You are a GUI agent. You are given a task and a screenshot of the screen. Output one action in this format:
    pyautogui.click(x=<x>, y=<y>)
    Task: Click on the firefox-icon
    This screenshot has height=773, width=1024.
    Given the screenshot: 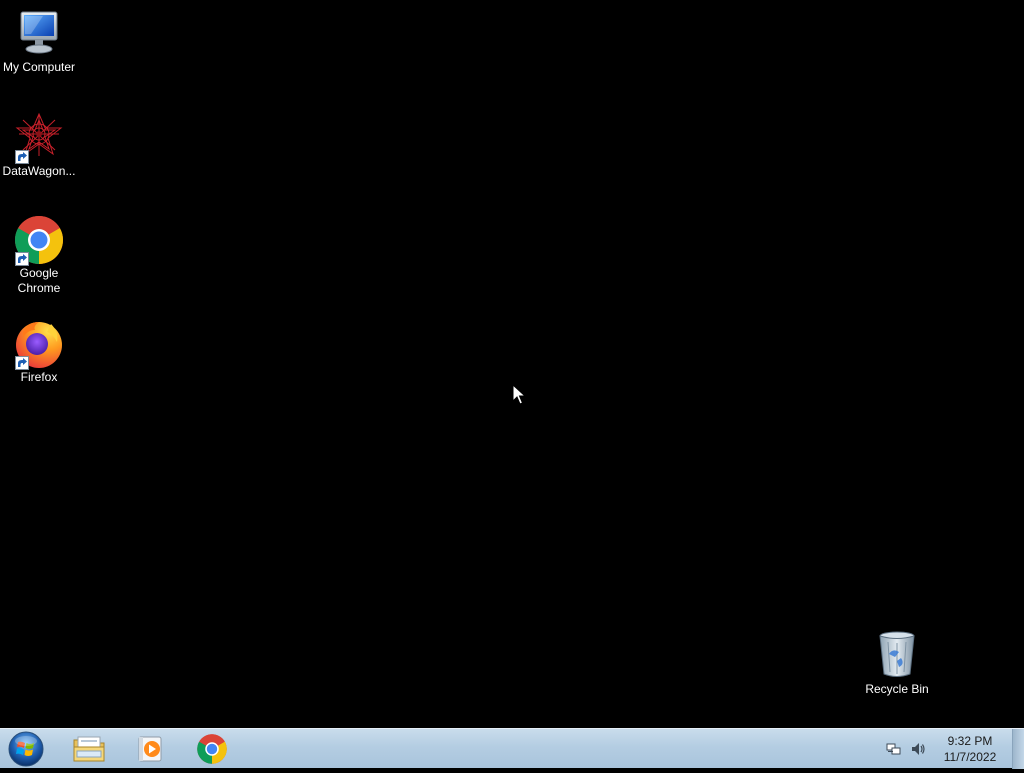 What is the action you would take?
    pyautogui.click(x=39, y=344)
    